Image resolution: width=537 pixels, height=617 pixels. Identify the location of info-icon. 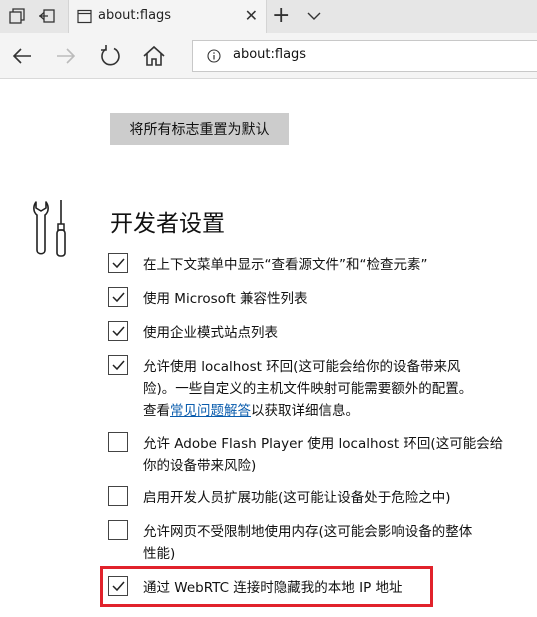
(214, 56).